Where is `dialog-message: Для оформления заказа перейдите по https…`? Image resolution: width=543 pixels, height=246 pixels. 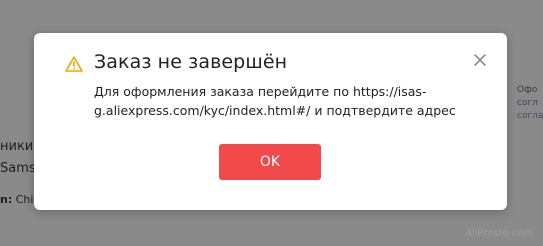 dialog-message: Для оформления заказа перейдите по https… is located at coordinates (275, 101).